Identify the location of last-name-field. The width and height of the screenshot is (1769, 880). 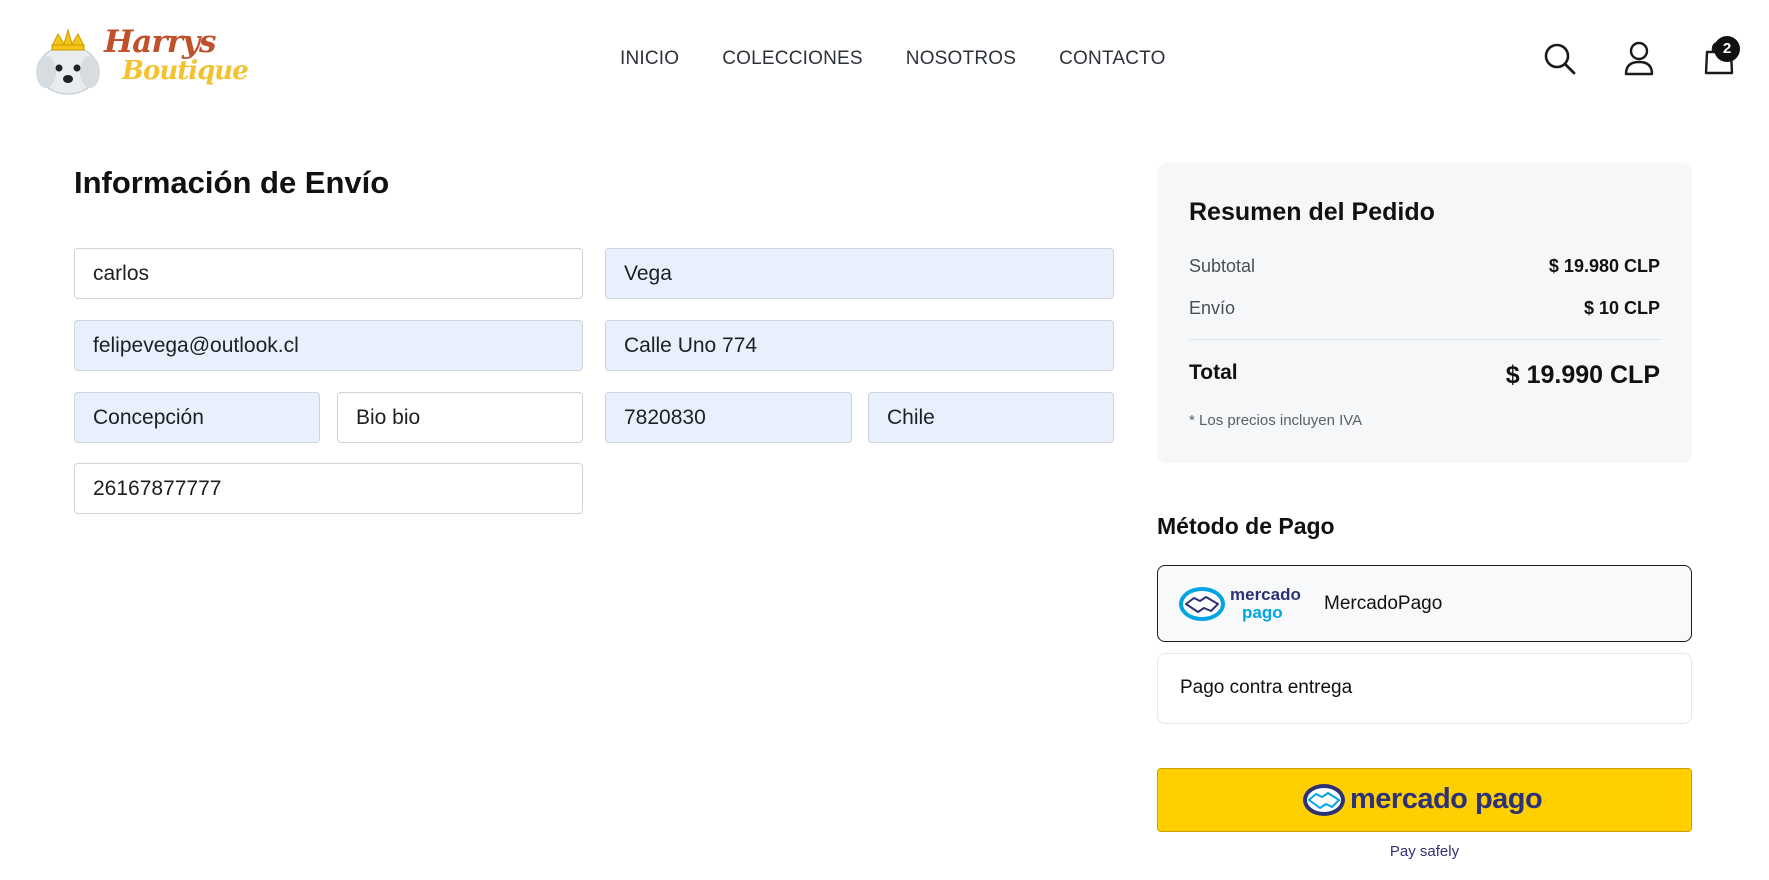
(859, 273).